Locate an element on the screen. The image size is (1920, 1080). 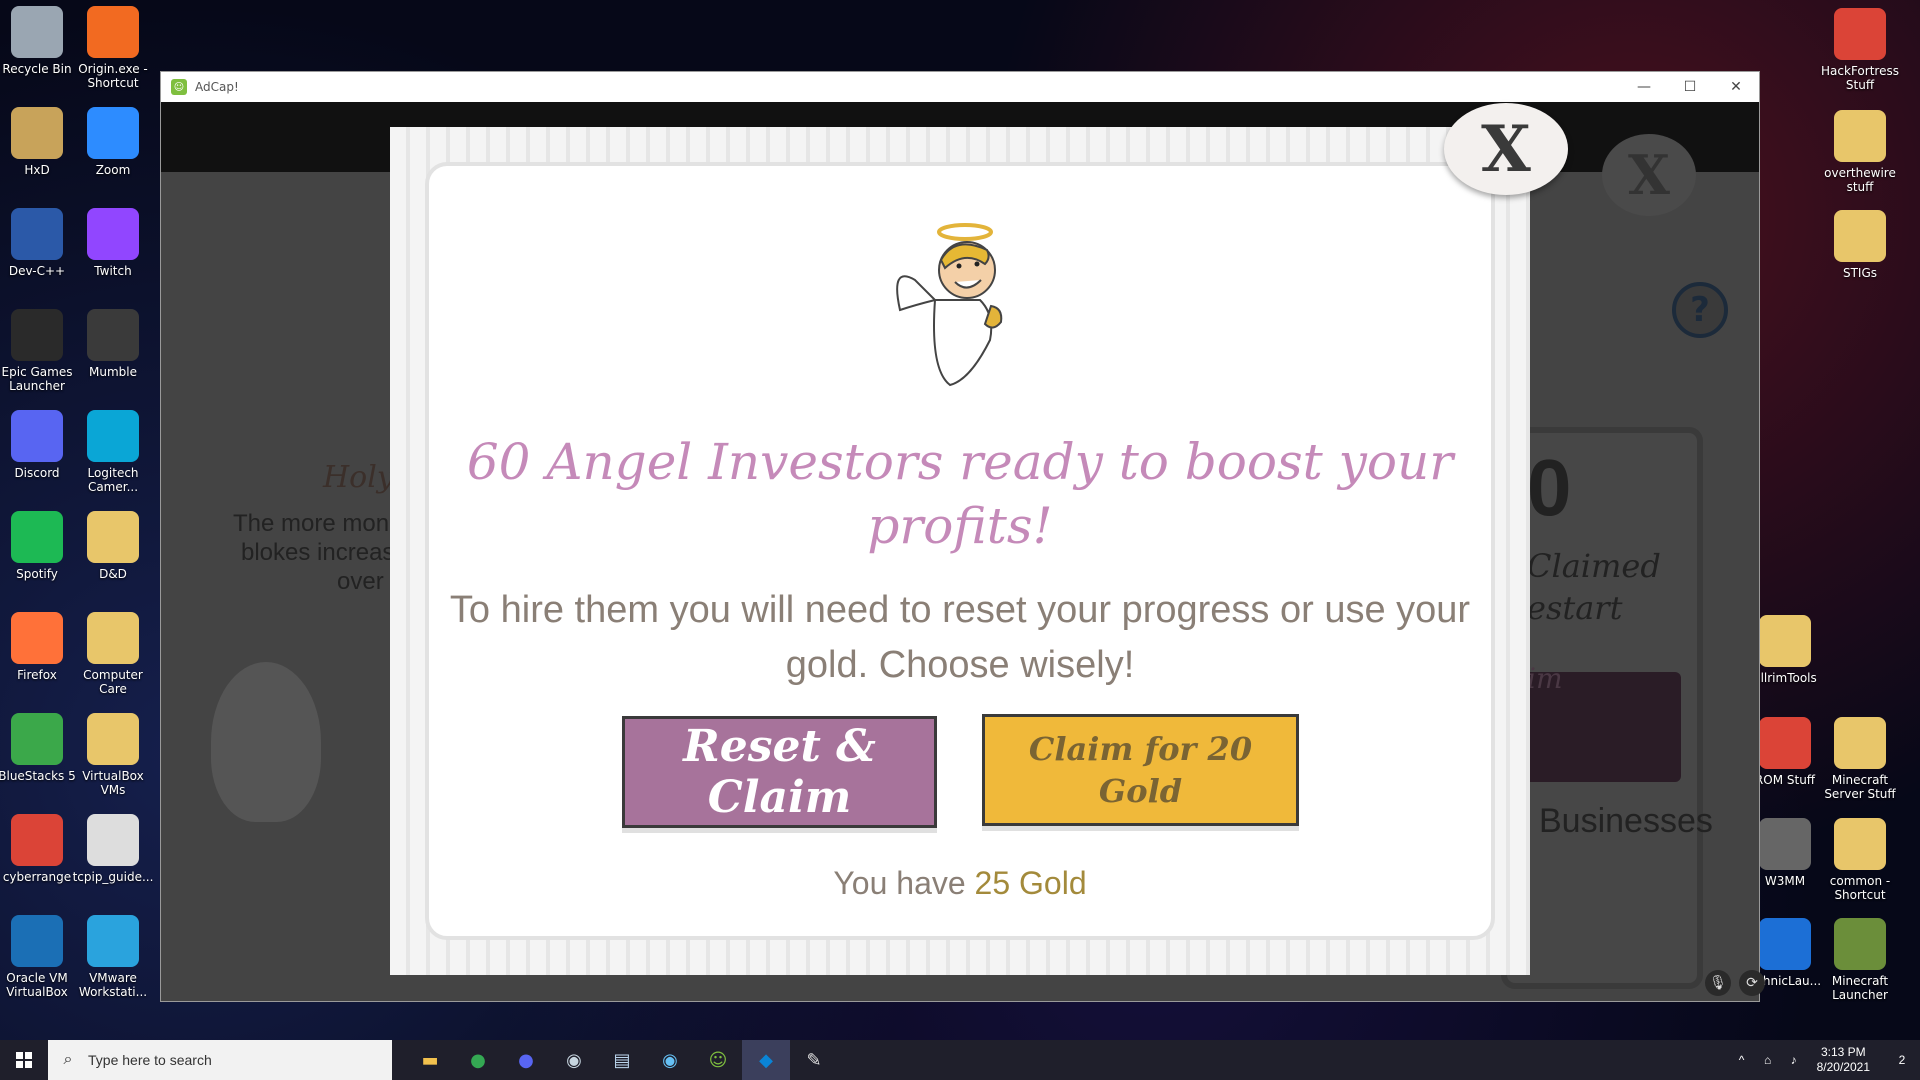
system-tray: ^ ⌂ ♪ 3:13 PM 8/20/2021 2 is located at coordinates (1824, 1060).